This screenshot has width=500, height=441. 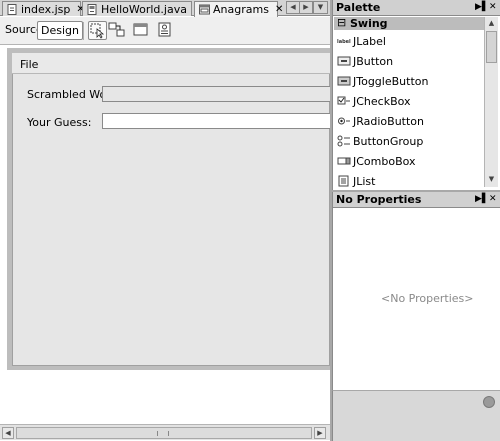 I want to click on tab-anagrams: Anagrams ✕, so click(x=238, y=9).